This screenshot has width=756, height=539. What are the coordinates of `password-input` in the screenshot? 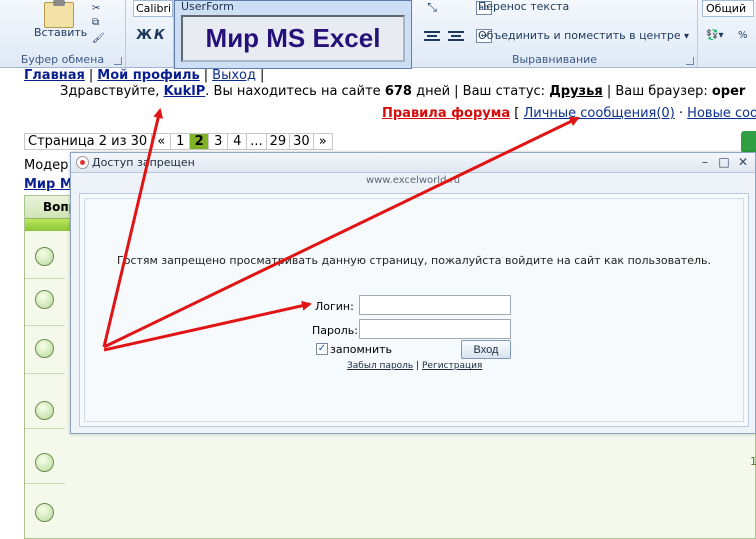 It's located at (435, 329).